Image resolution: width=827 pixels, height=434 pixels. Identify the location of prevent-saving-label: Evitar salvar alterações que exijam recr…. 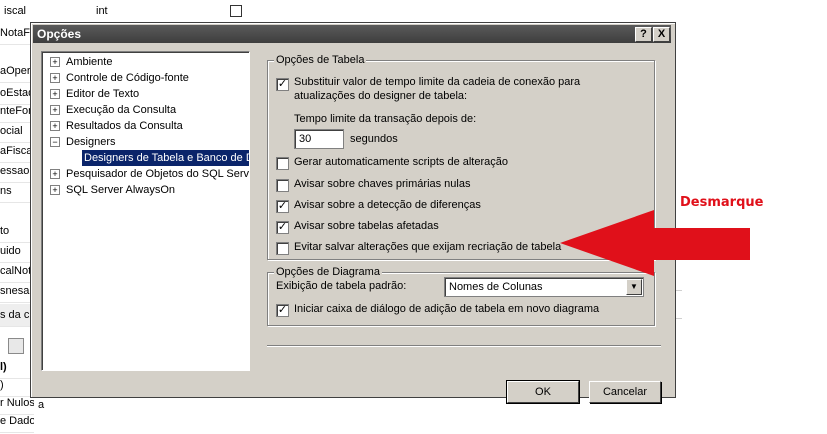
(428, 247).